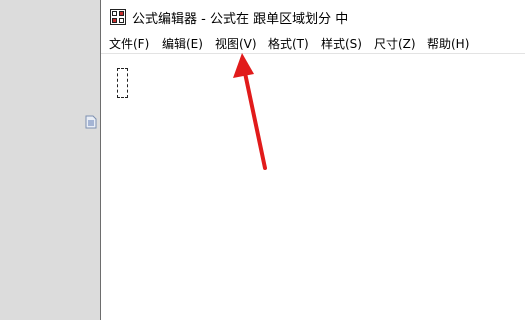 This screenshot has height=320, width=525. What do you see at coordinates (91, 122) in the screenshot?
I see `document-icon` at bounding box center [91, 122].